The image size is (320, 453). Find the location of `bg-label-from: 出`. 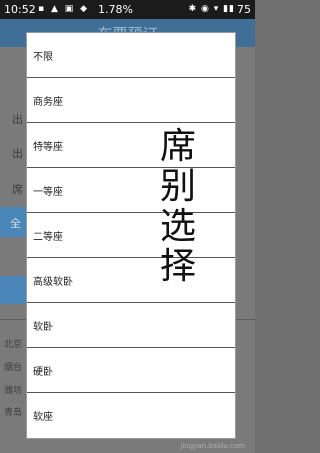

bg-label-from: 出 is located at coordinates (17, 119).